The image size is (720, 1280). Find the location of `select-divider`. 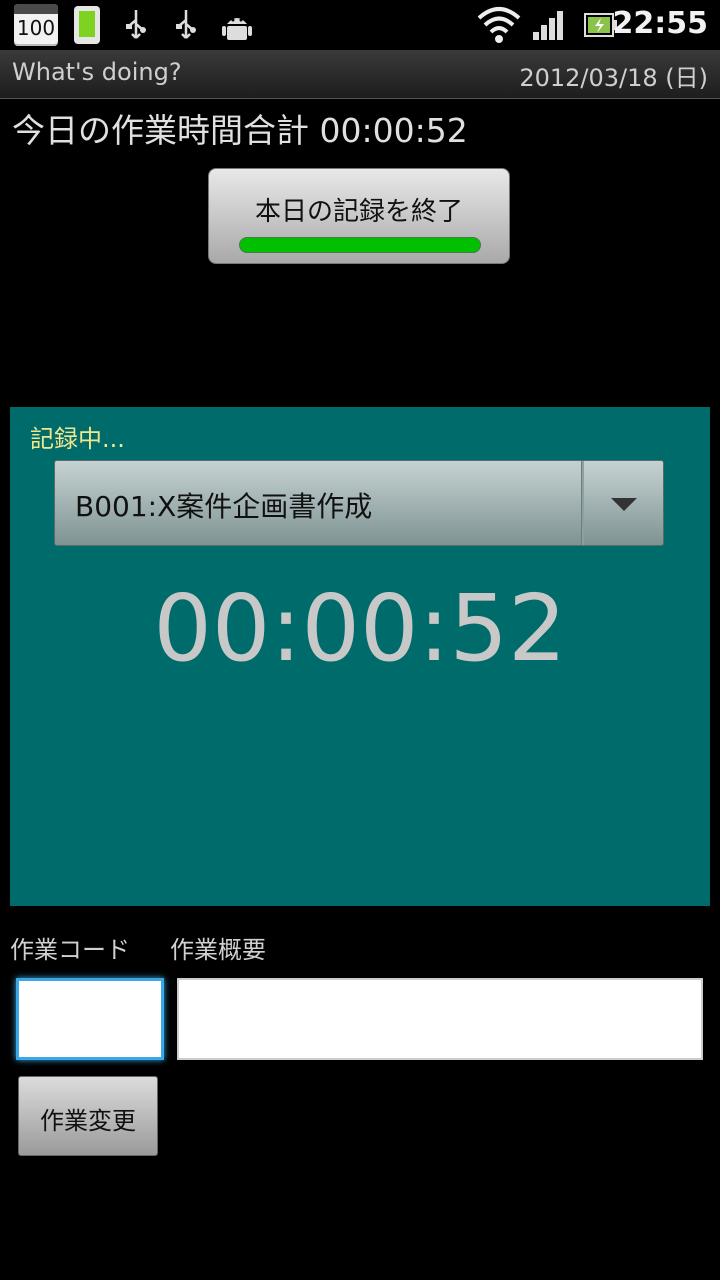

select-divider is located at coordinates (582, 503).